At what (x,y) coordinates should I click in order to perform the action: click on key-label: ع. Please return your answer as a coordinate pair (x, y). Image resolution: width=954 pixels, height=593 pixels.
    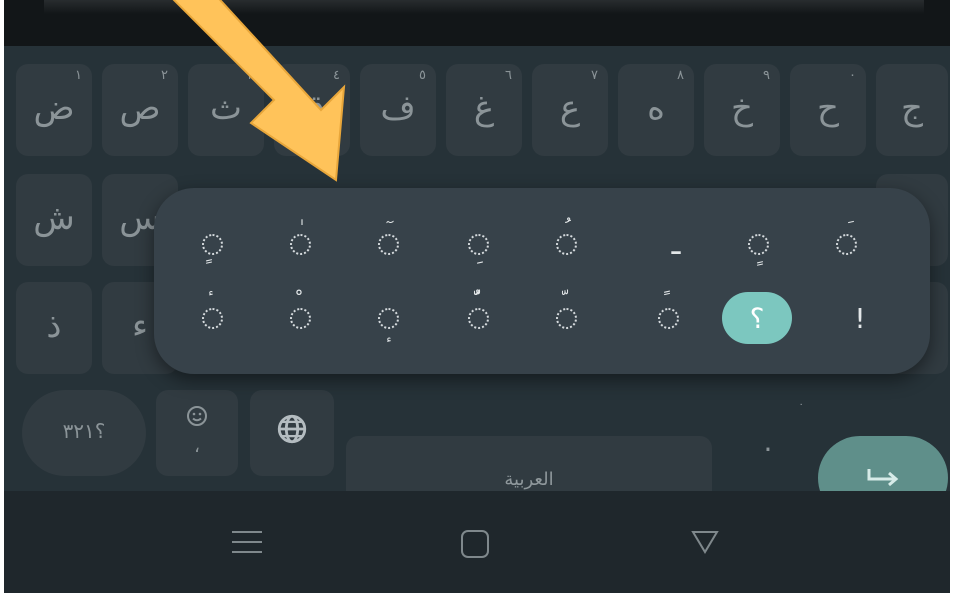
    Looking at the image, I should click on (570, 108).